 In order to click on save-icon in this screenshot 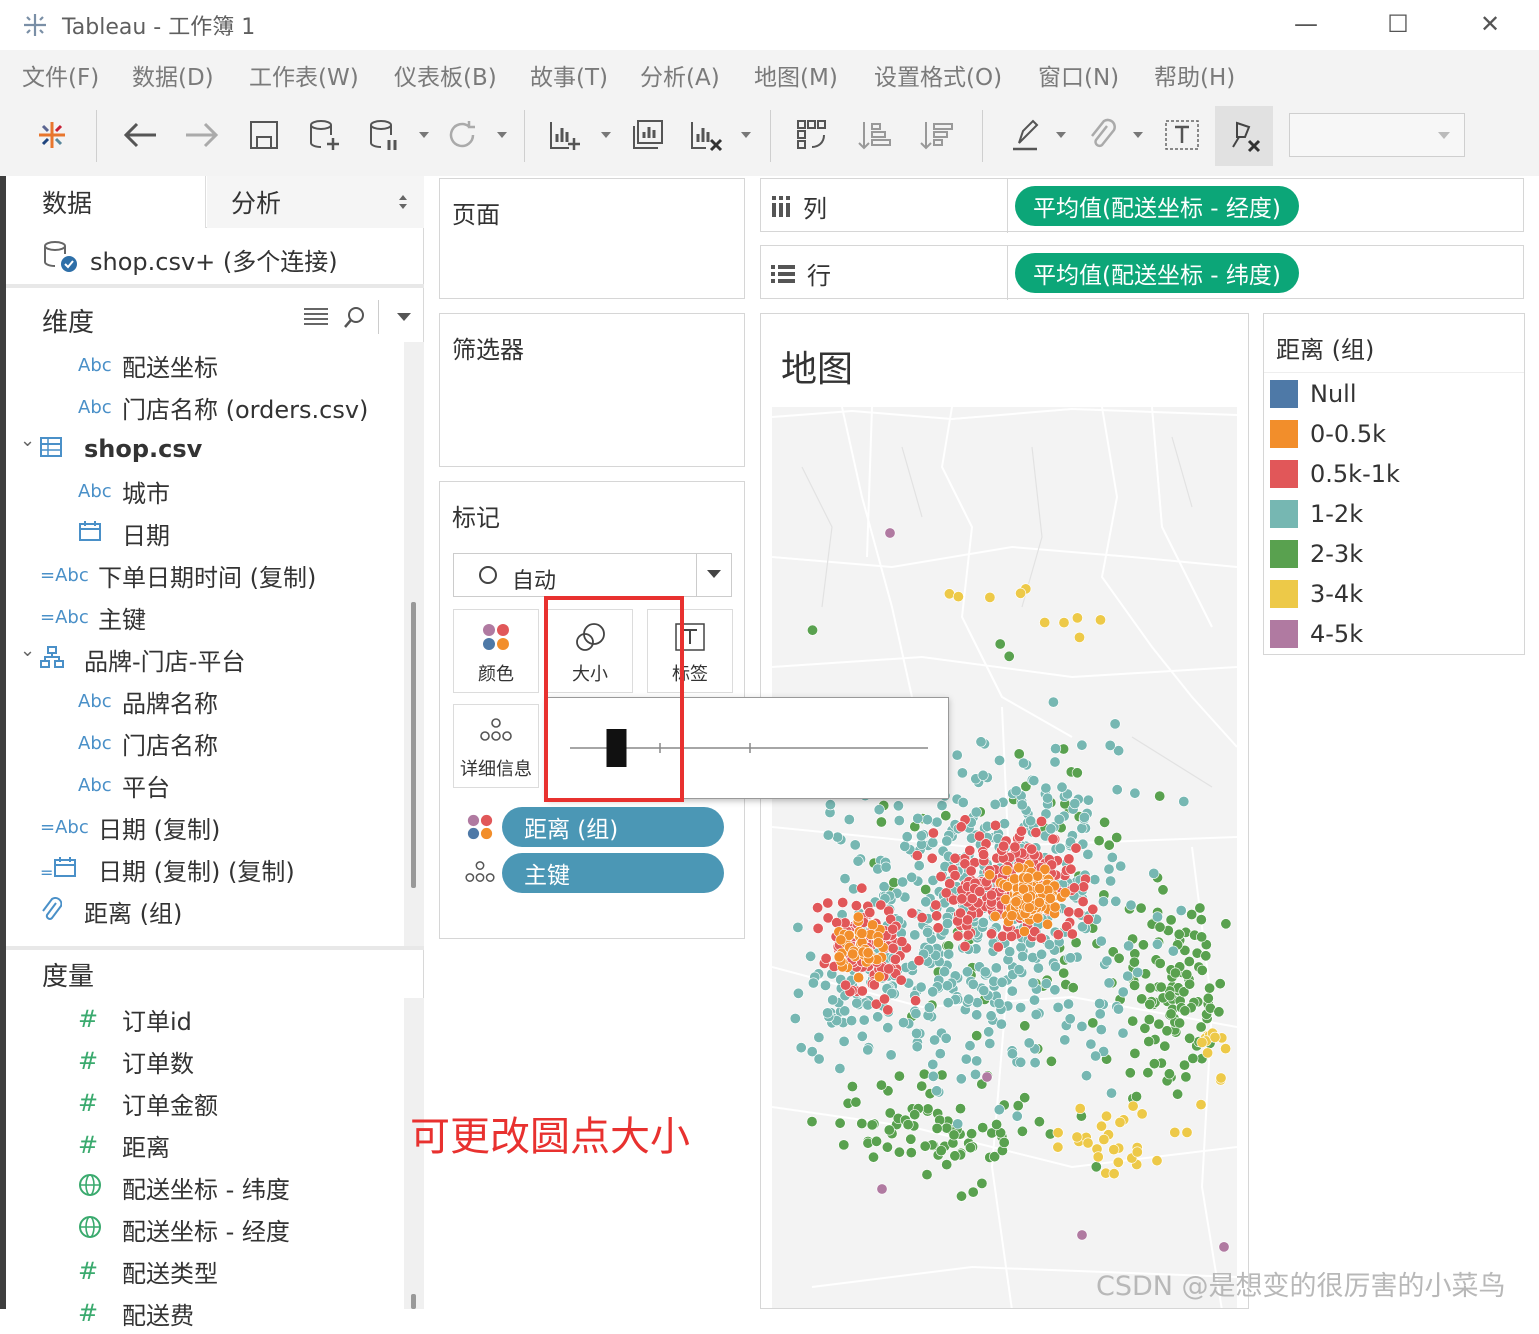, I will do `click(264, 135)`.